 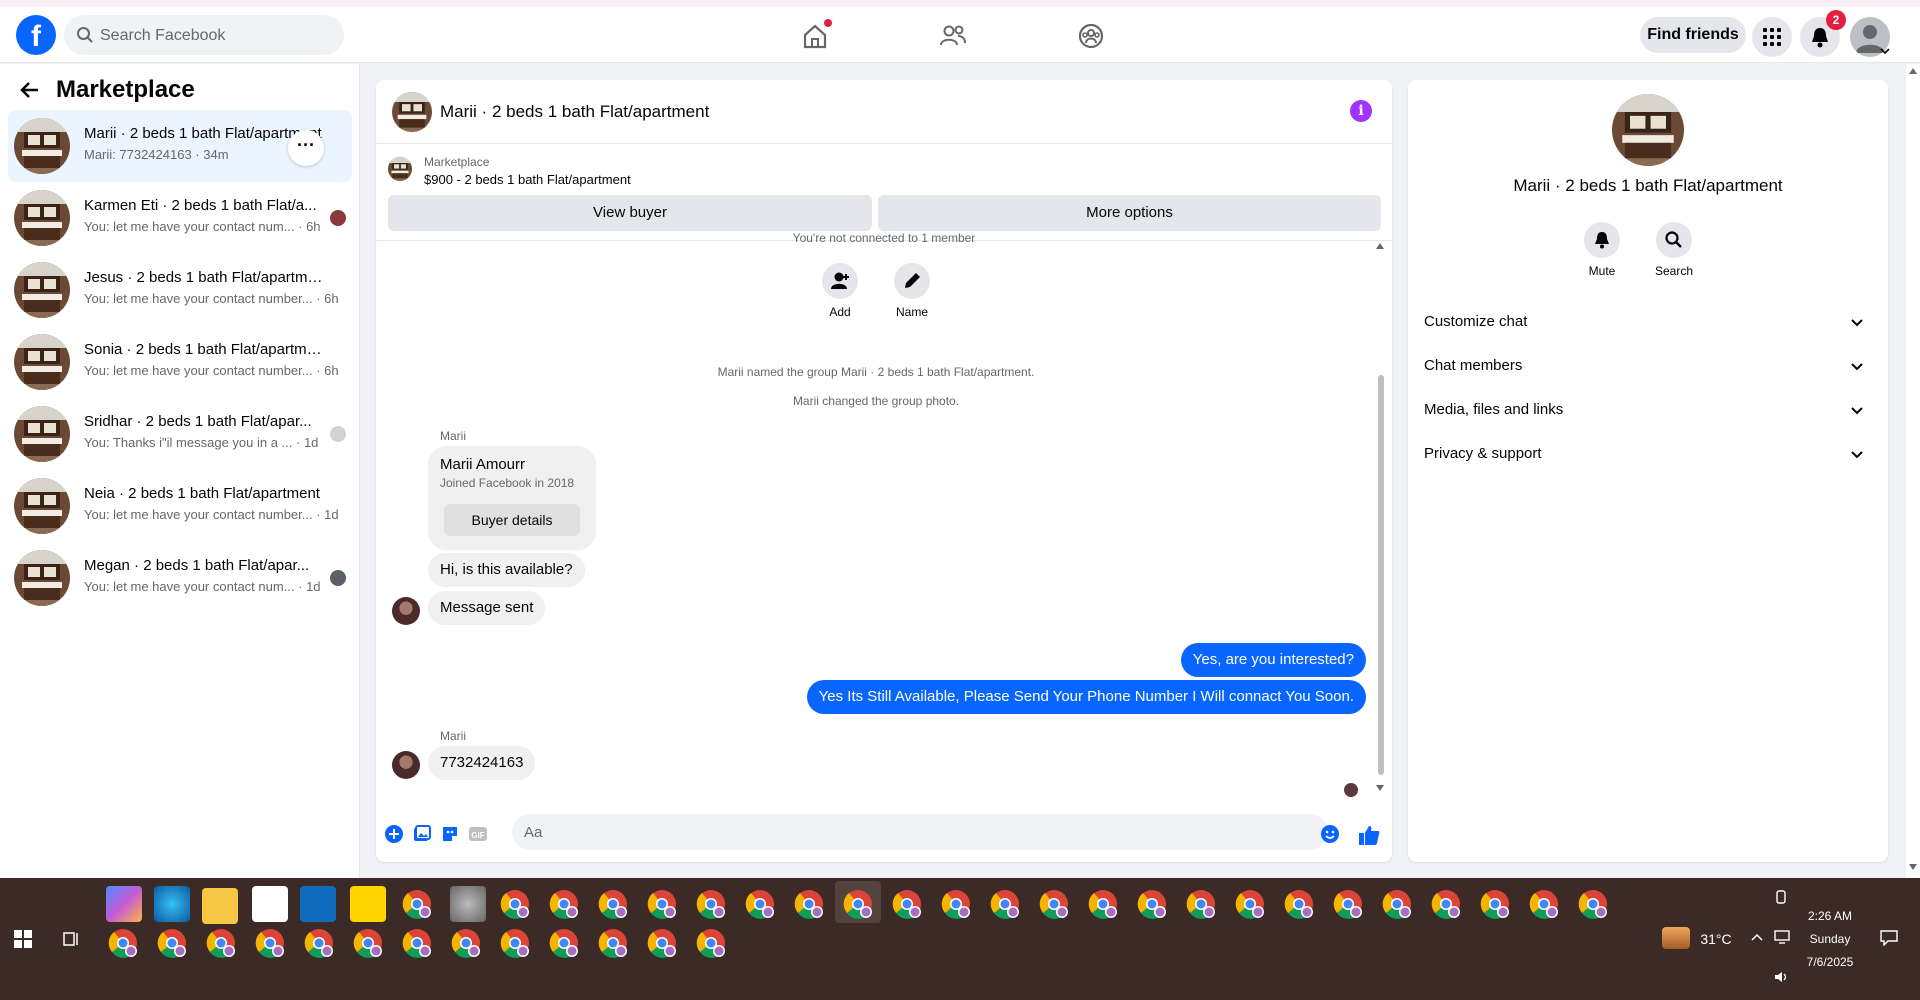 I want to click on chrome-profile-icon-active, so click(x=858, y=904).